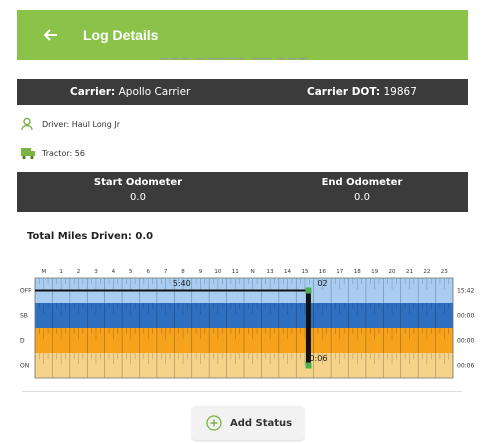  Describe the element at coordinates (304, 272) in the screenshot. I see `hour-label: 15` at that location.